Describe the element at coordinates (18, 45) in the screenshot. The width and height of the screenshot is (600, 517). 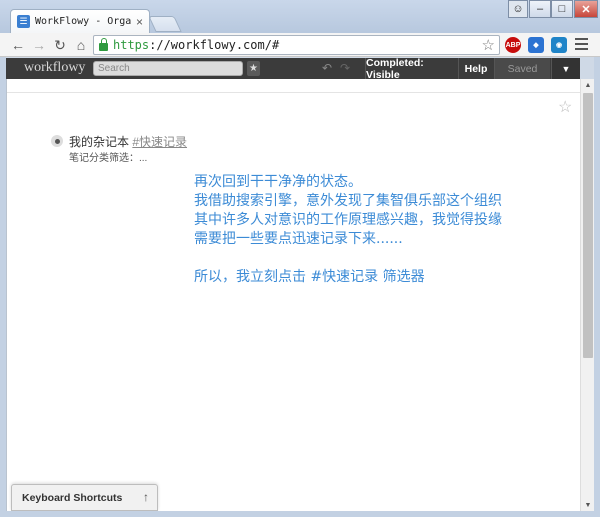
I see `back-arrow-icon: ←` at that location.